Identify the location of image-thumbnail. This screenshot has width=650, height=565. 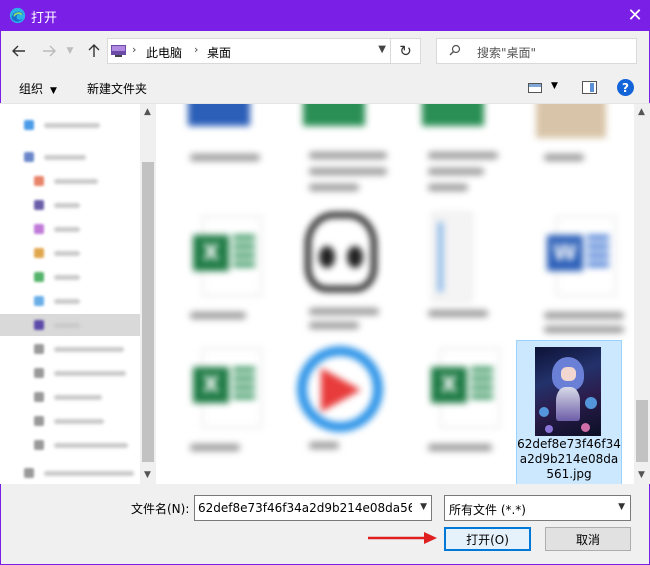
(568, 391).